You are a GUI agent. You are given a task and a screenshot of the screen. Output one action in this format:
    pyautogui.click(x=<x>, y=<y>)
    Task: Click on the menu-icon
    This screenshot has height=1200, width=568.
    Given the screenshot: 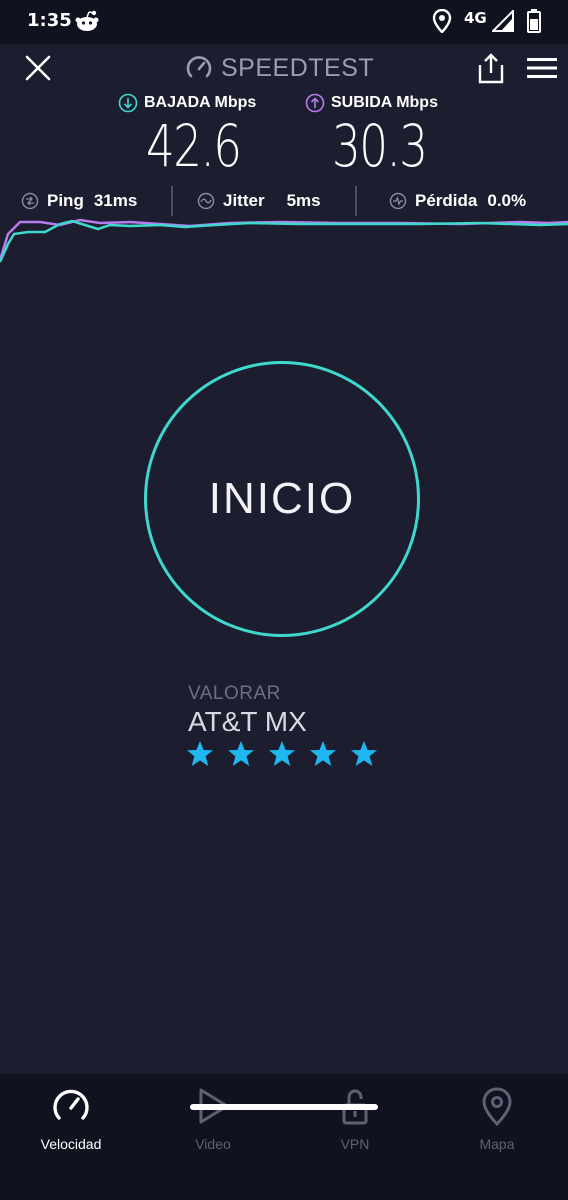 What is the action you would take?
    pyautogui.click(x=542, y=68)
    